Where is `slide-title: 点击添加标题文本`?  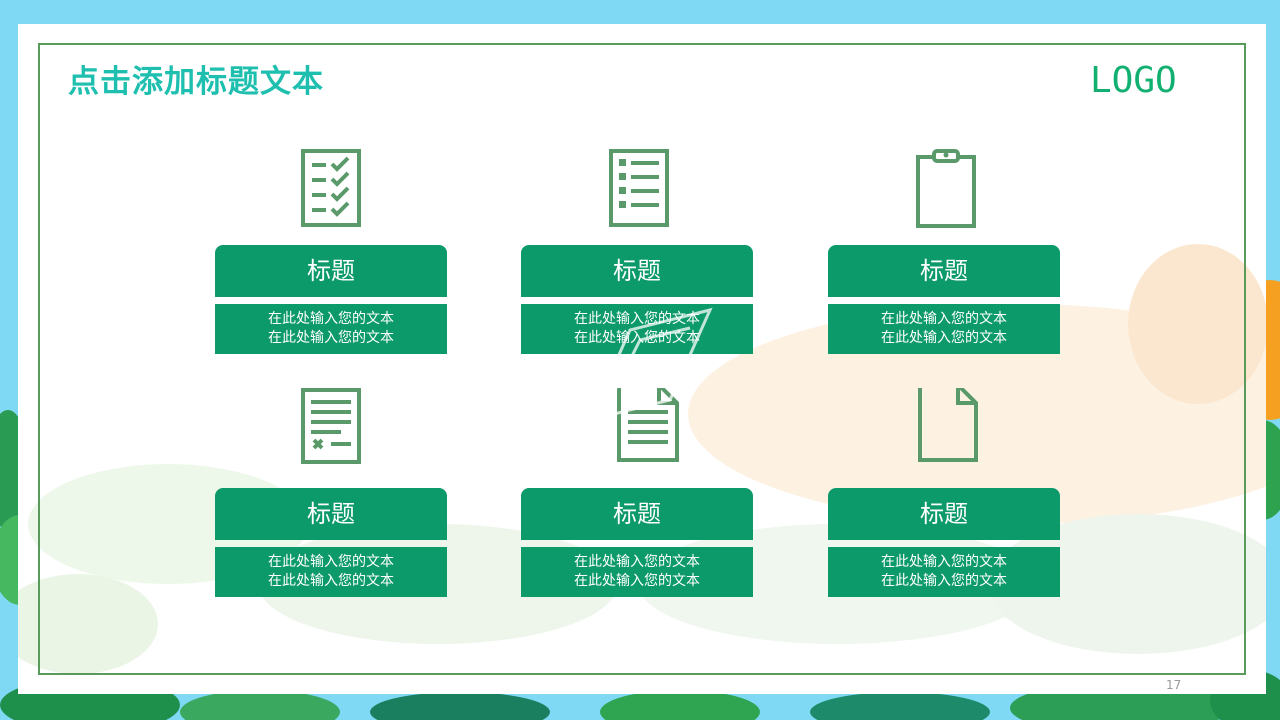 slide-title: 点击添加标题文本 is located at coordinates (196, 78).